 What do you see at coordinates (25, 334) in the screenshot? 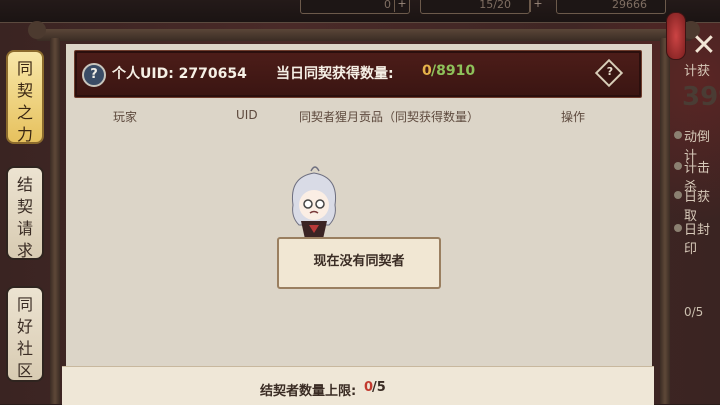
I see `tab-community: 同 好 社 区` at bounding box center [25, 334].